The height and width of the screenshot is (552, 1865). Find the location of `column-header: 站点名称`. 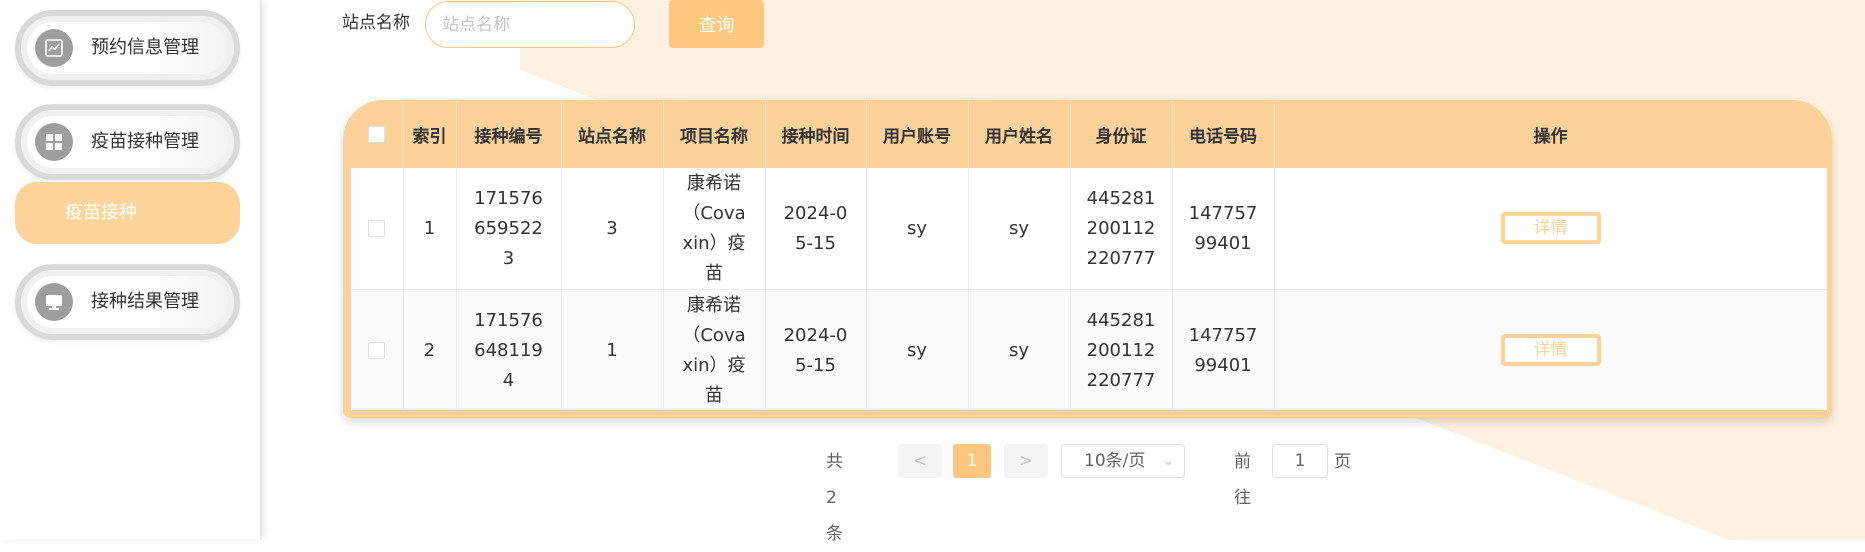

column-header: 站点名称 is located at coordinates (612, 134).